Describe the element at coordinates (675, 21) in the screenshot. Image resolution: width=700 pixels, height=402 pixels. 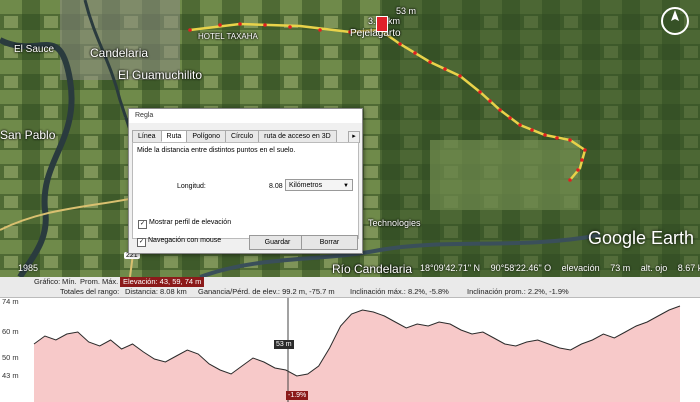
I see `compass-icon` at that location.